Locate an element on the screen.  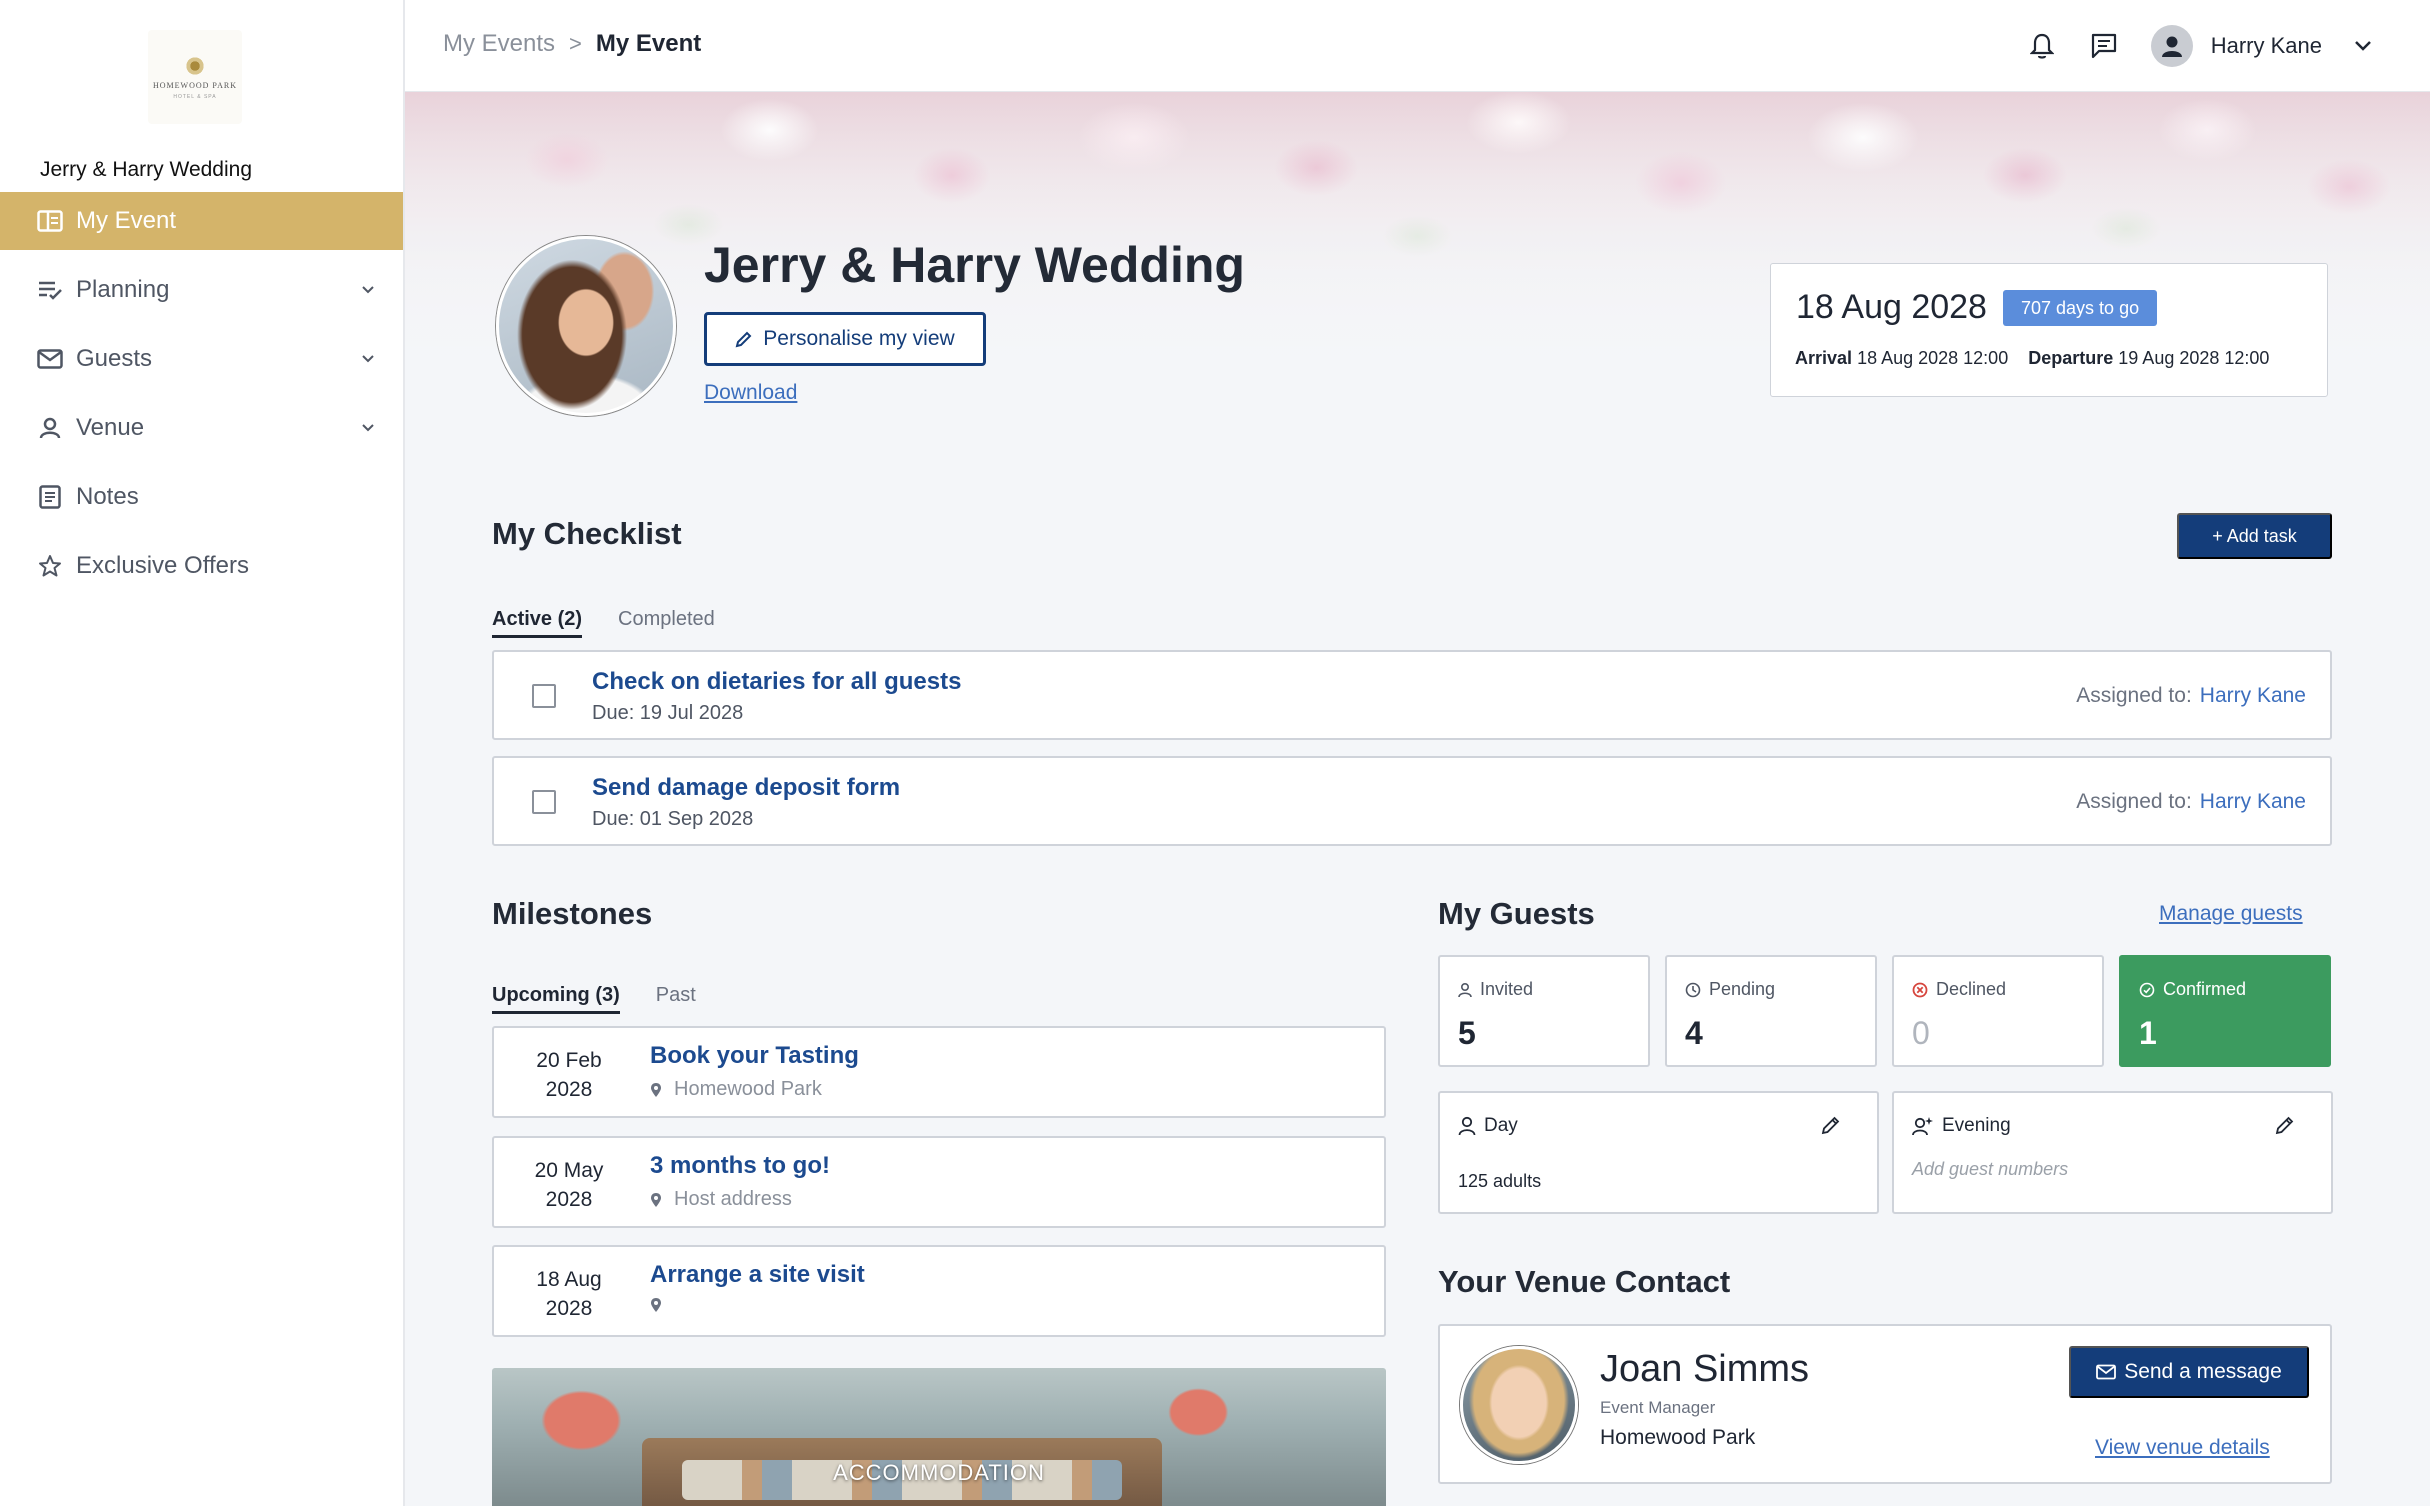
task-title: Send damage deposit form is located at coordinates (746, 788).